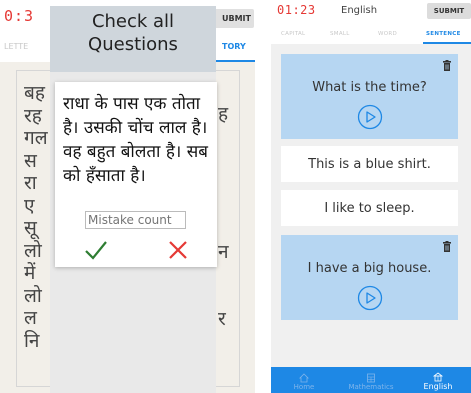 This screenshot has width=471, height=393. Describe the element at coordinates (371, 33) in the screenshot. I see `category-tabs: CAPITAL SMALL WORD SENTENCE` at that location.